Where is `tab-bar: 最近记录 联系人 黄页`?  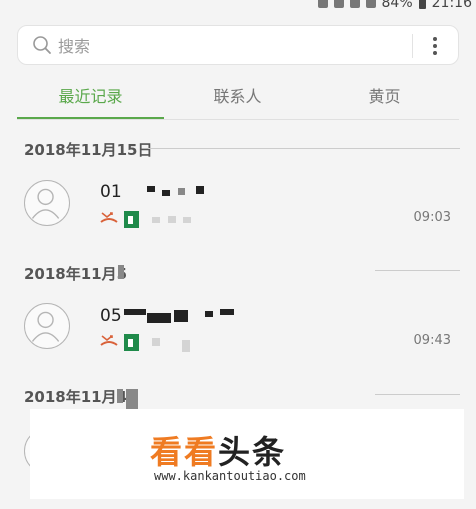 tab-bar: 最近记录 联系人 黄页 is located at coordinates (238, 100).